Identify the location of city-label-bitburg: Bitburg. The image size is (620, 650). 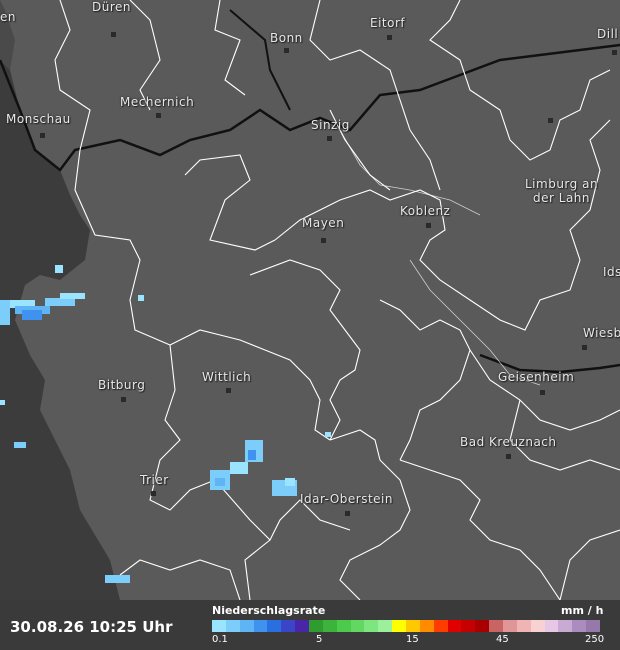
(122, 385).